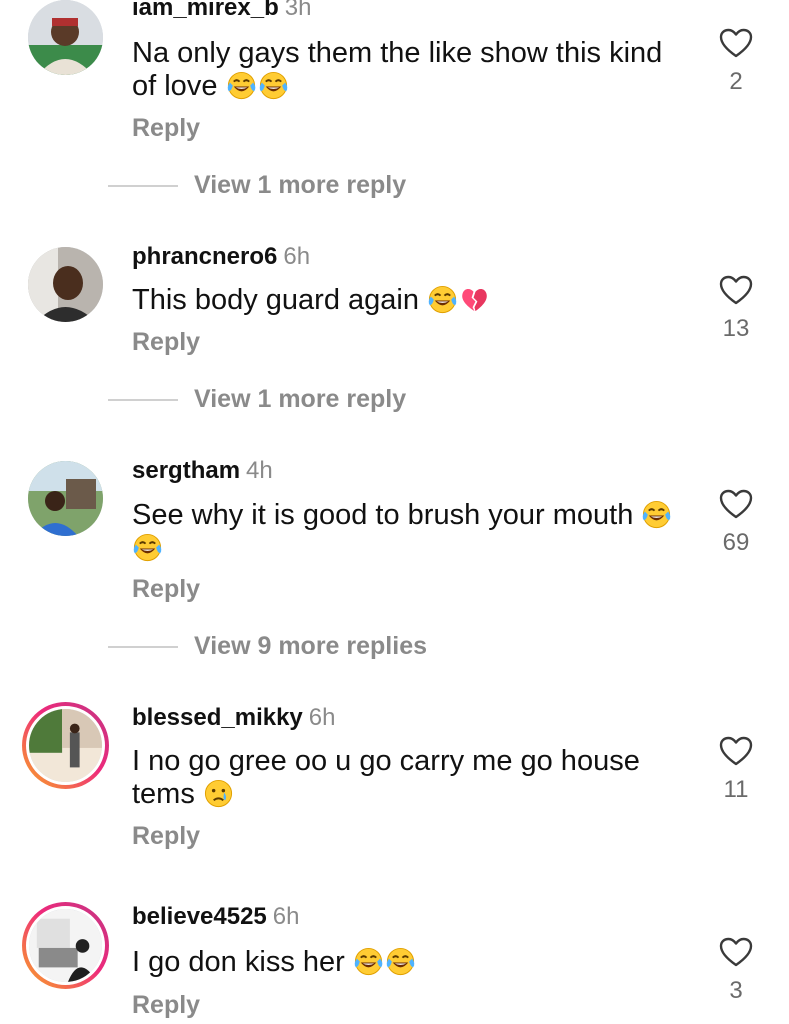 The image size is (789, 1024). I want to click on comment-text-block: See why it is good to brush your mouth, so click(412, 532).